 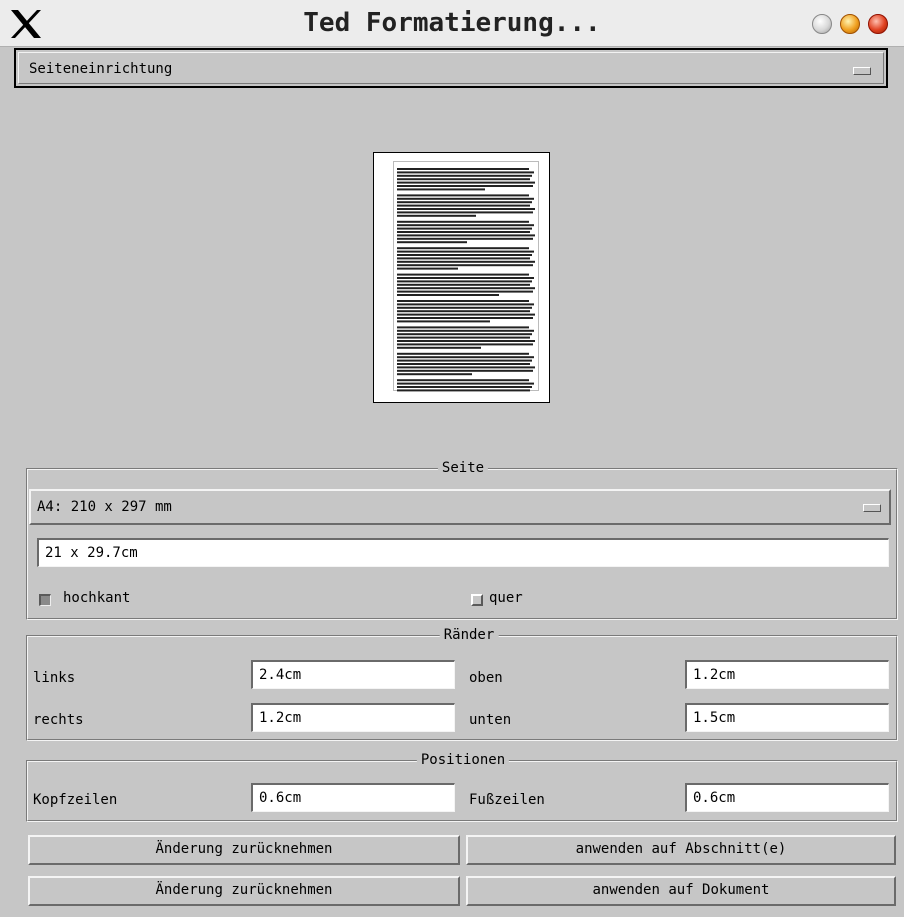 What do you see at coordinates (462, 786) in the screenshot?
I see `positions-group: Positionen Kopfzeilen Fußzeilen` at bounding box center [462, 786].